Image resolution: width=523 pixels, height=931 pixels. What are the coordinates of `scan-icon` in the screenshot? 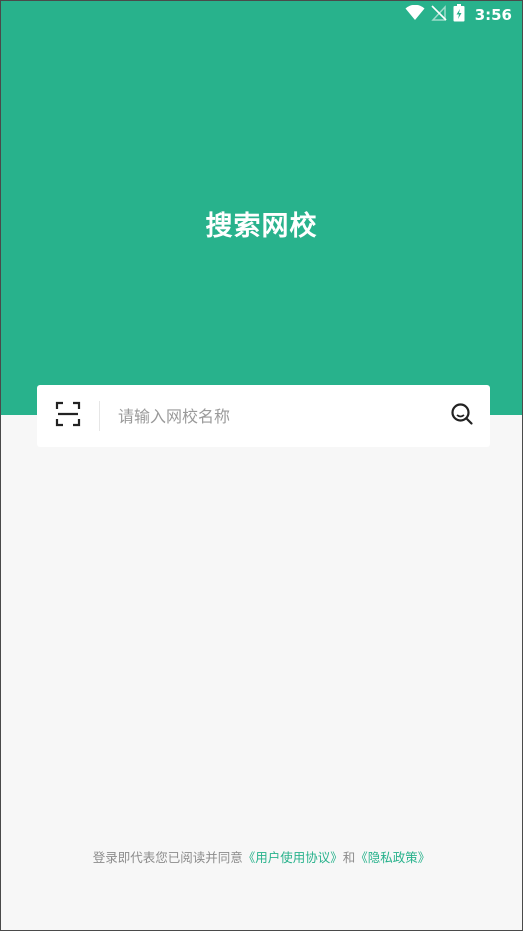 It's located at (68, 416).